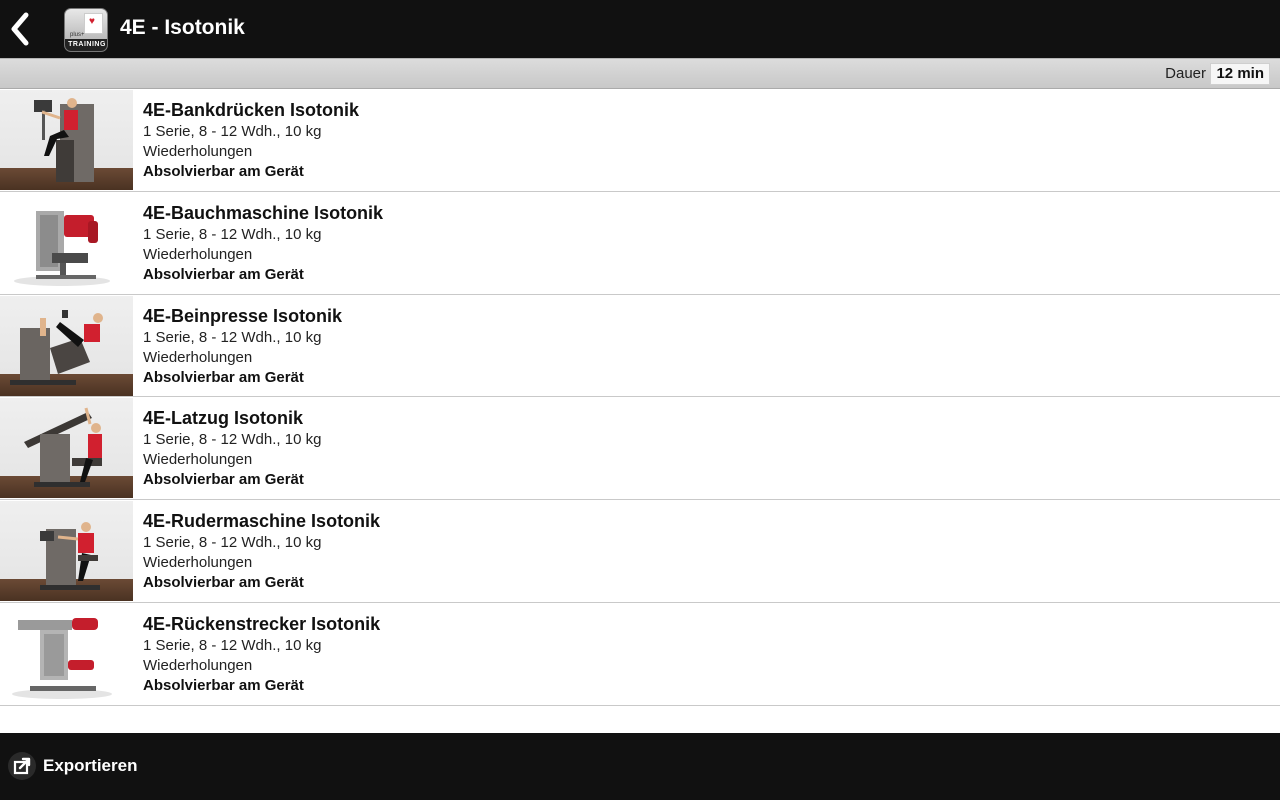 The image size is (1280, 800). What do you see at coordinates (262, 623) in the screenshot?
I see `exercise-name: 4E-Rückenstrecker Isotonik` at bounding box center [262, 623].